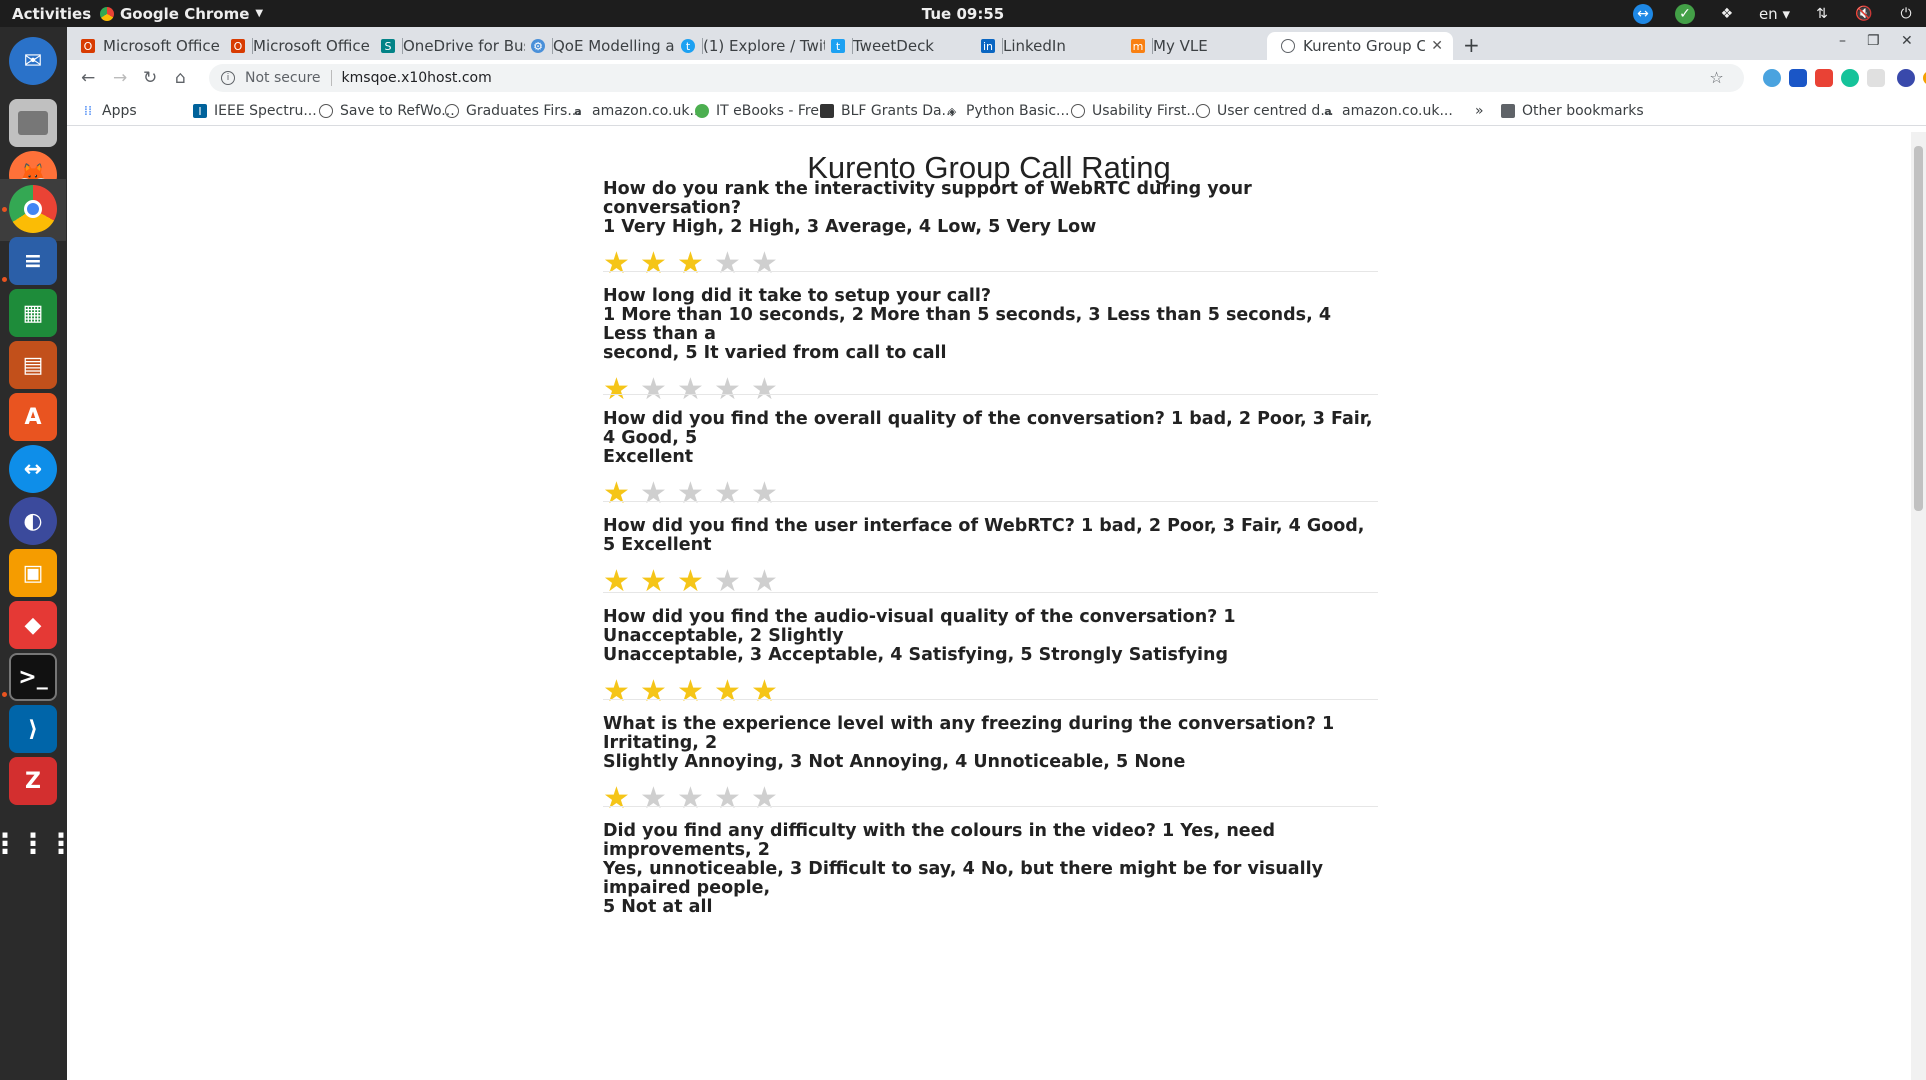 This screenshot has width=1926, height=1080. I want to click on bookmark-star-icon: ☆, so click(1716, 78).